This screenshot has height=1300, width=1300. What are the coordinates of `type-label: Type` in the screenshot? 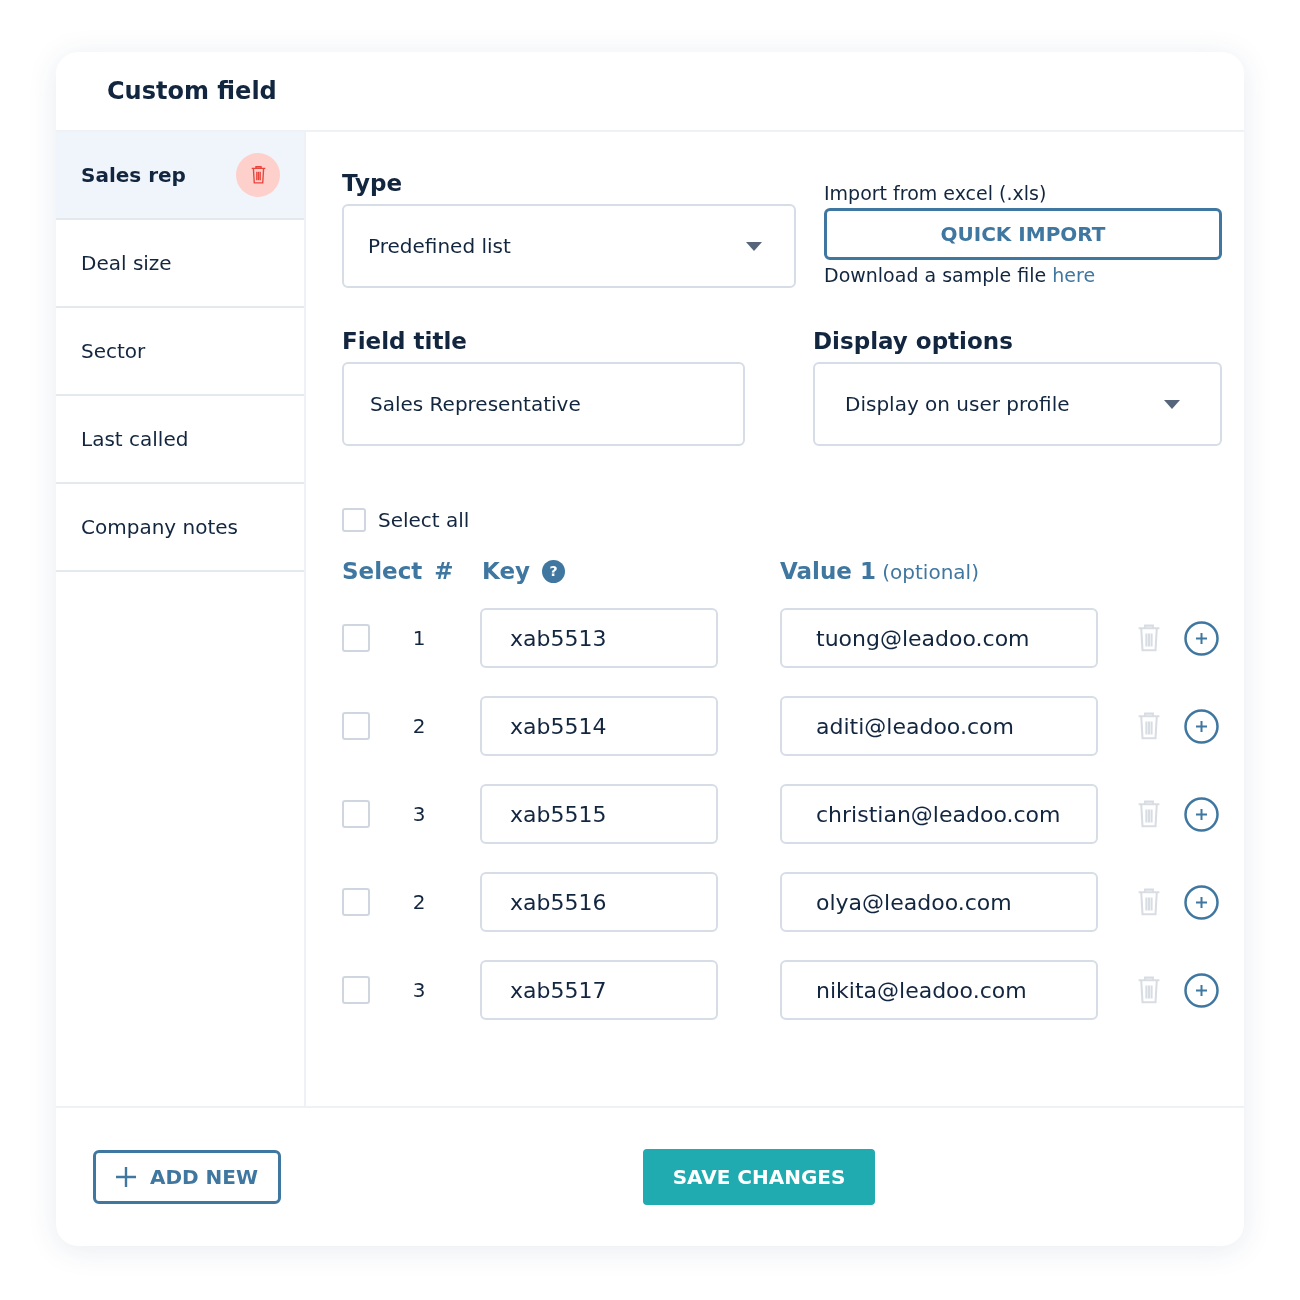 It's located at (372, 183).